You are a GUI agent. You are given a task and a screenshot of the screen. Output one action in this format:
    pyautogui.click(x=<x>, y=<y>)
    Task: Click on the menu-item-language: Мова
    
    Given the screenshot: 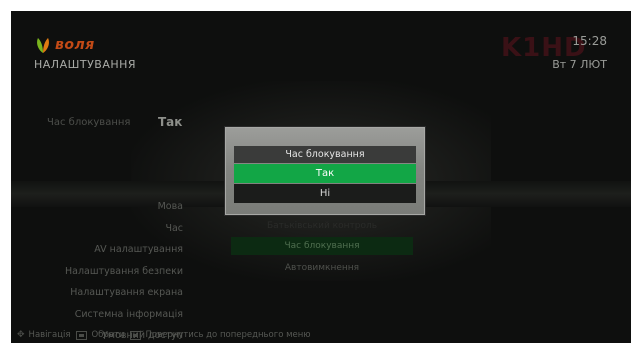 What is the action you would take?
    pyautogui.click(x=116, y=207)
    